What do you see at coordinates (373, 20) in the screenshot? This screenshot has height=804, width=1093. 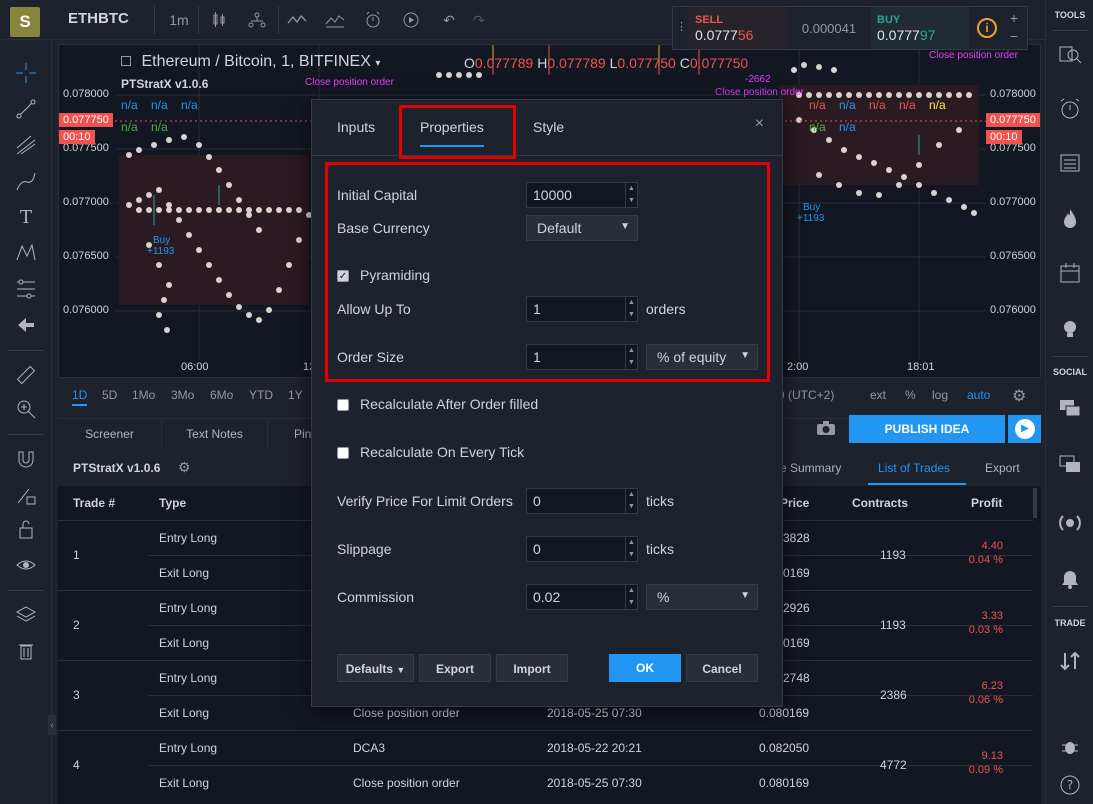 I see `alert-icon` at bounding box center [373, 20].